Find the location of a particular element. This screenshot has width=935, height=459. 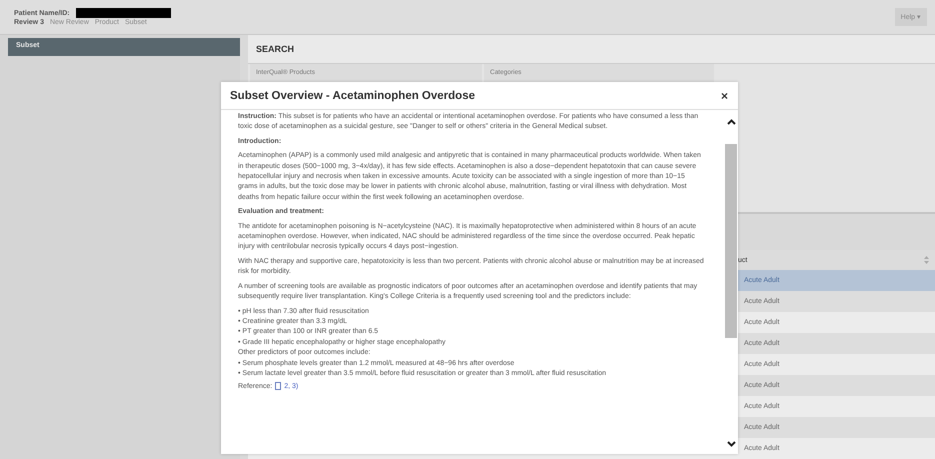

search-title: SEARCH is located at coordinates (591, 49).